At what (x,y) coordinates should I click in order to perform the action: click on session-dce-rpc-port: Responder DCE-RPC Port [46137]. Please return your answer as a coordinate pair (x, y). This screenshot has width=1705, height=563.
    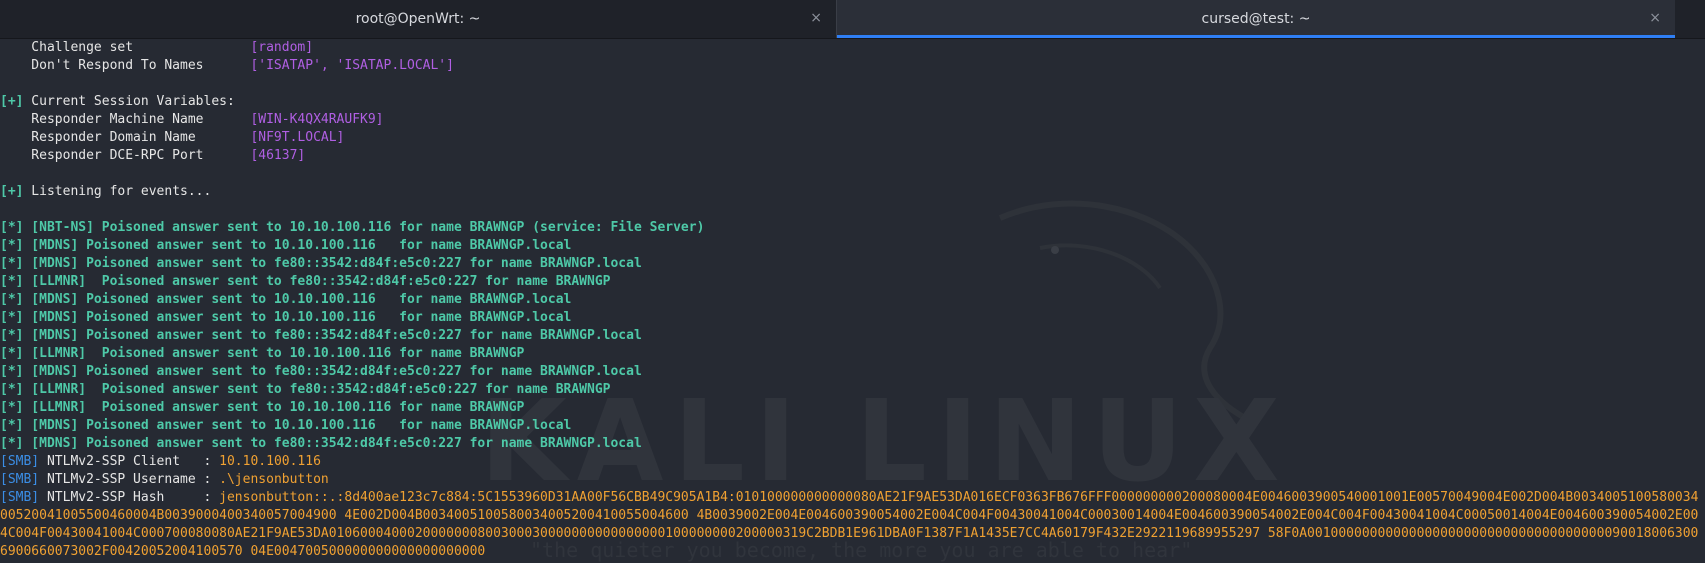
    Looking at the image, I should click on (153, 155).